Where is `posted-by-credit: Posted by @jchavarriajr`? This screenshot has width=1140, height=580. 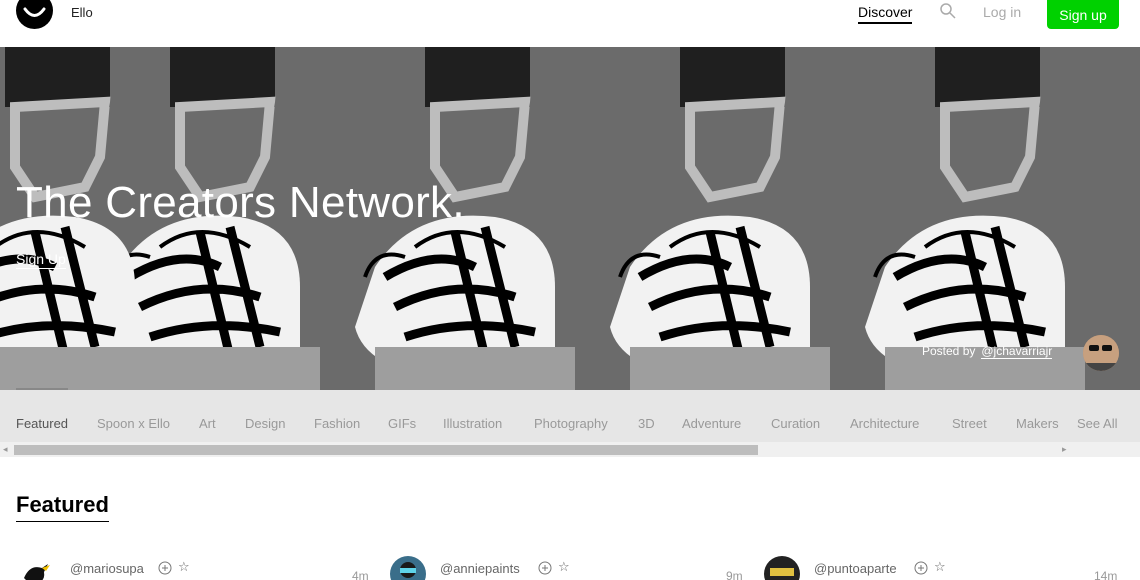
posted-by-credit: Posted by @jchavarriajr is located at coordinates (987, 351).